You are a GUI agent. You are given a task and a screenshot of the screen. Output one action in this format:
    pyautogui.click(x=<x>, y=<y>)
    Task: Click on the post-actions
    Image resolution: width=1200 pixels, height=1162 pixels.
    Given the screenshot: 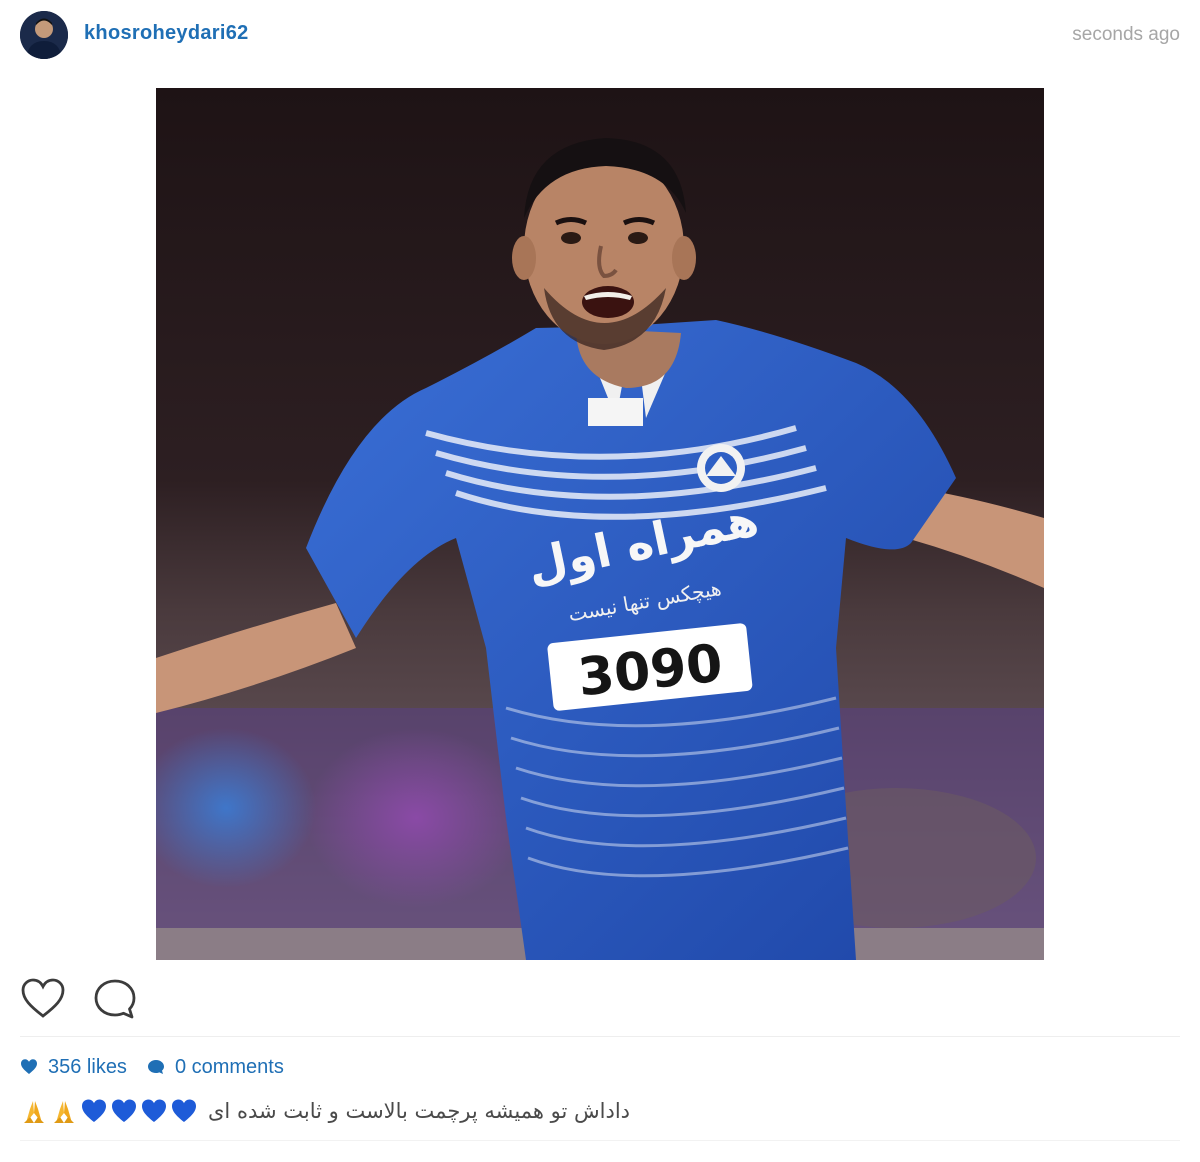 What is the action you would take?
    pyautogui.click(x=600, y=1000)
    